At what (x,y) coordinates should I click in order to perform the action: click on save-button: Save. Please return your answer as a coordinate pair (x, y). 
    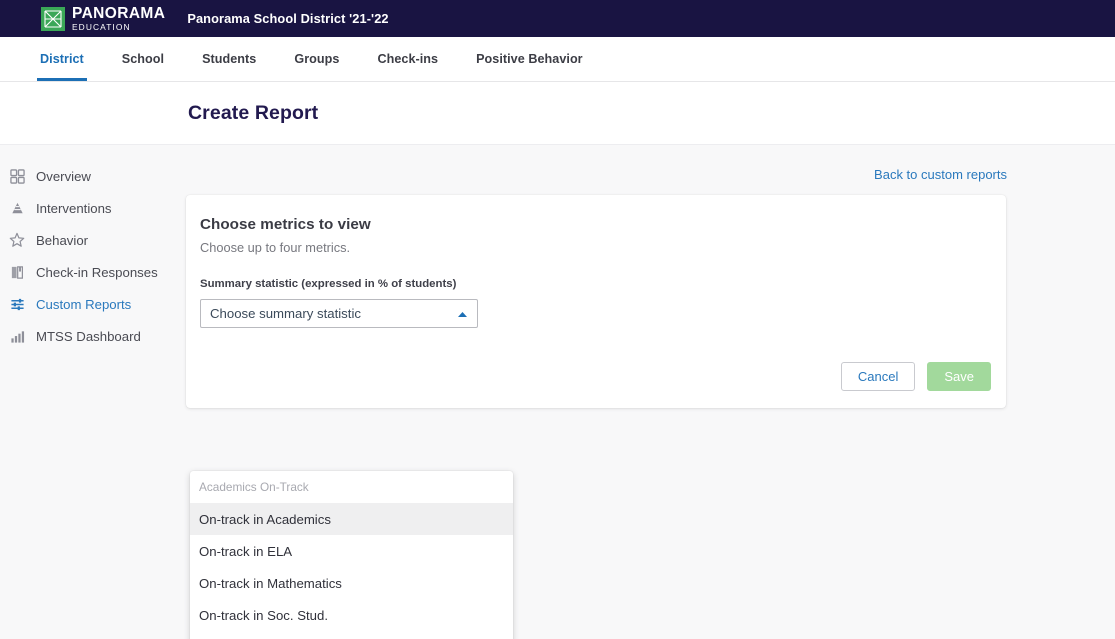
    Looking at the image, I should click on (959, 376).